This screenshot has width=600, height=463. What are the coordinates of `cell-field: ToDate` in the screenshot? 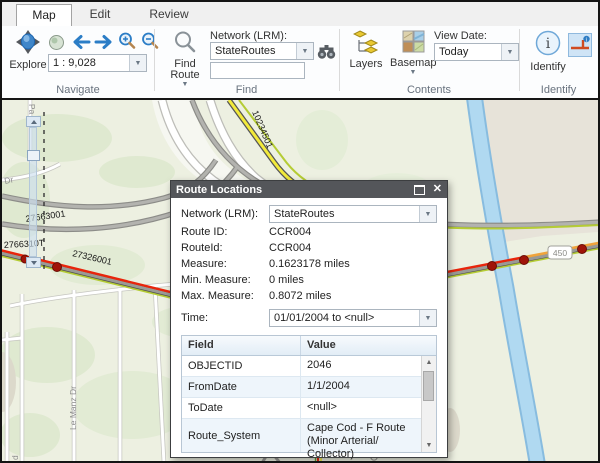 It's located at (205, 408).